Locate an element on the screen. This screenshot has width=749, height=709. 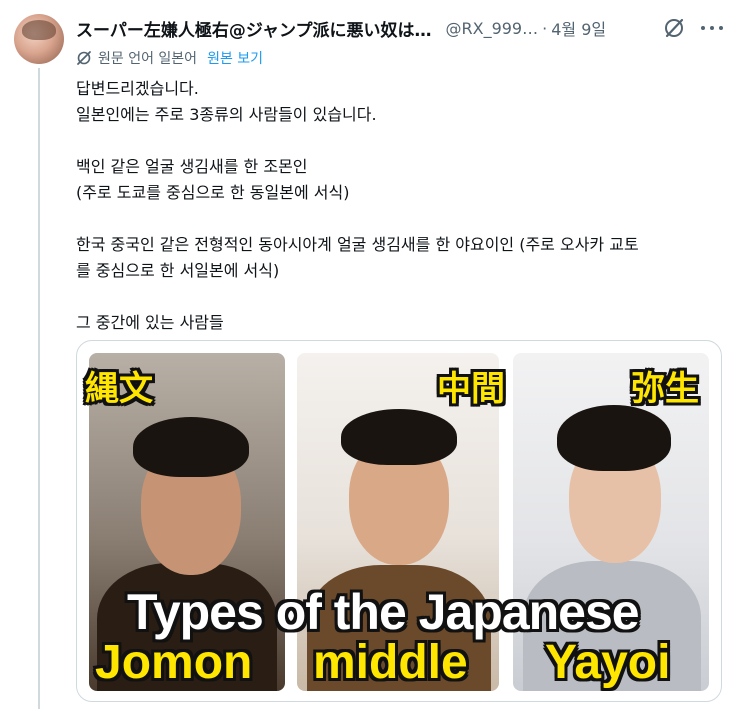
avatar is located at coordinates (39, 39).